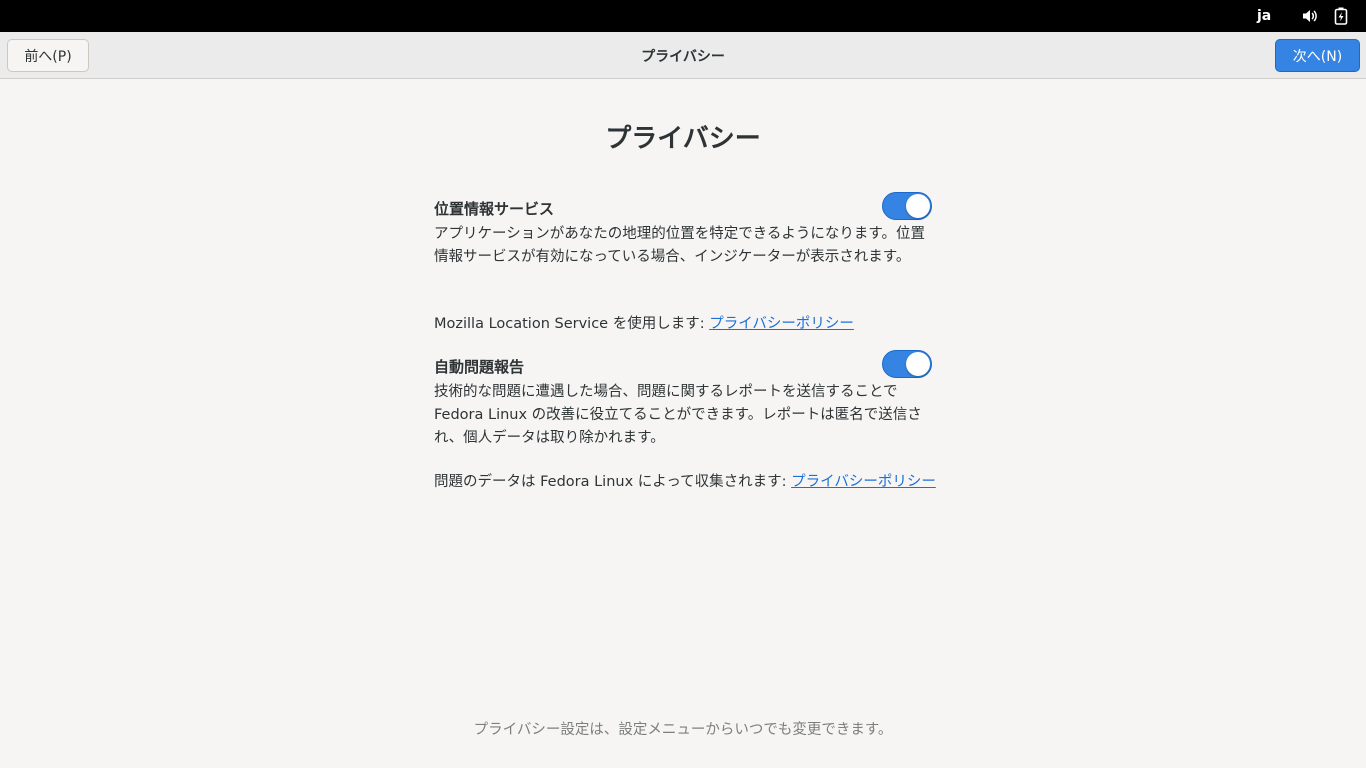 The image size is (1366, 768). Describe the element at coordinates (572, 324) in the screenshot. I see `location-provider-text: Mozilla Location Service を使用します:` at that location.